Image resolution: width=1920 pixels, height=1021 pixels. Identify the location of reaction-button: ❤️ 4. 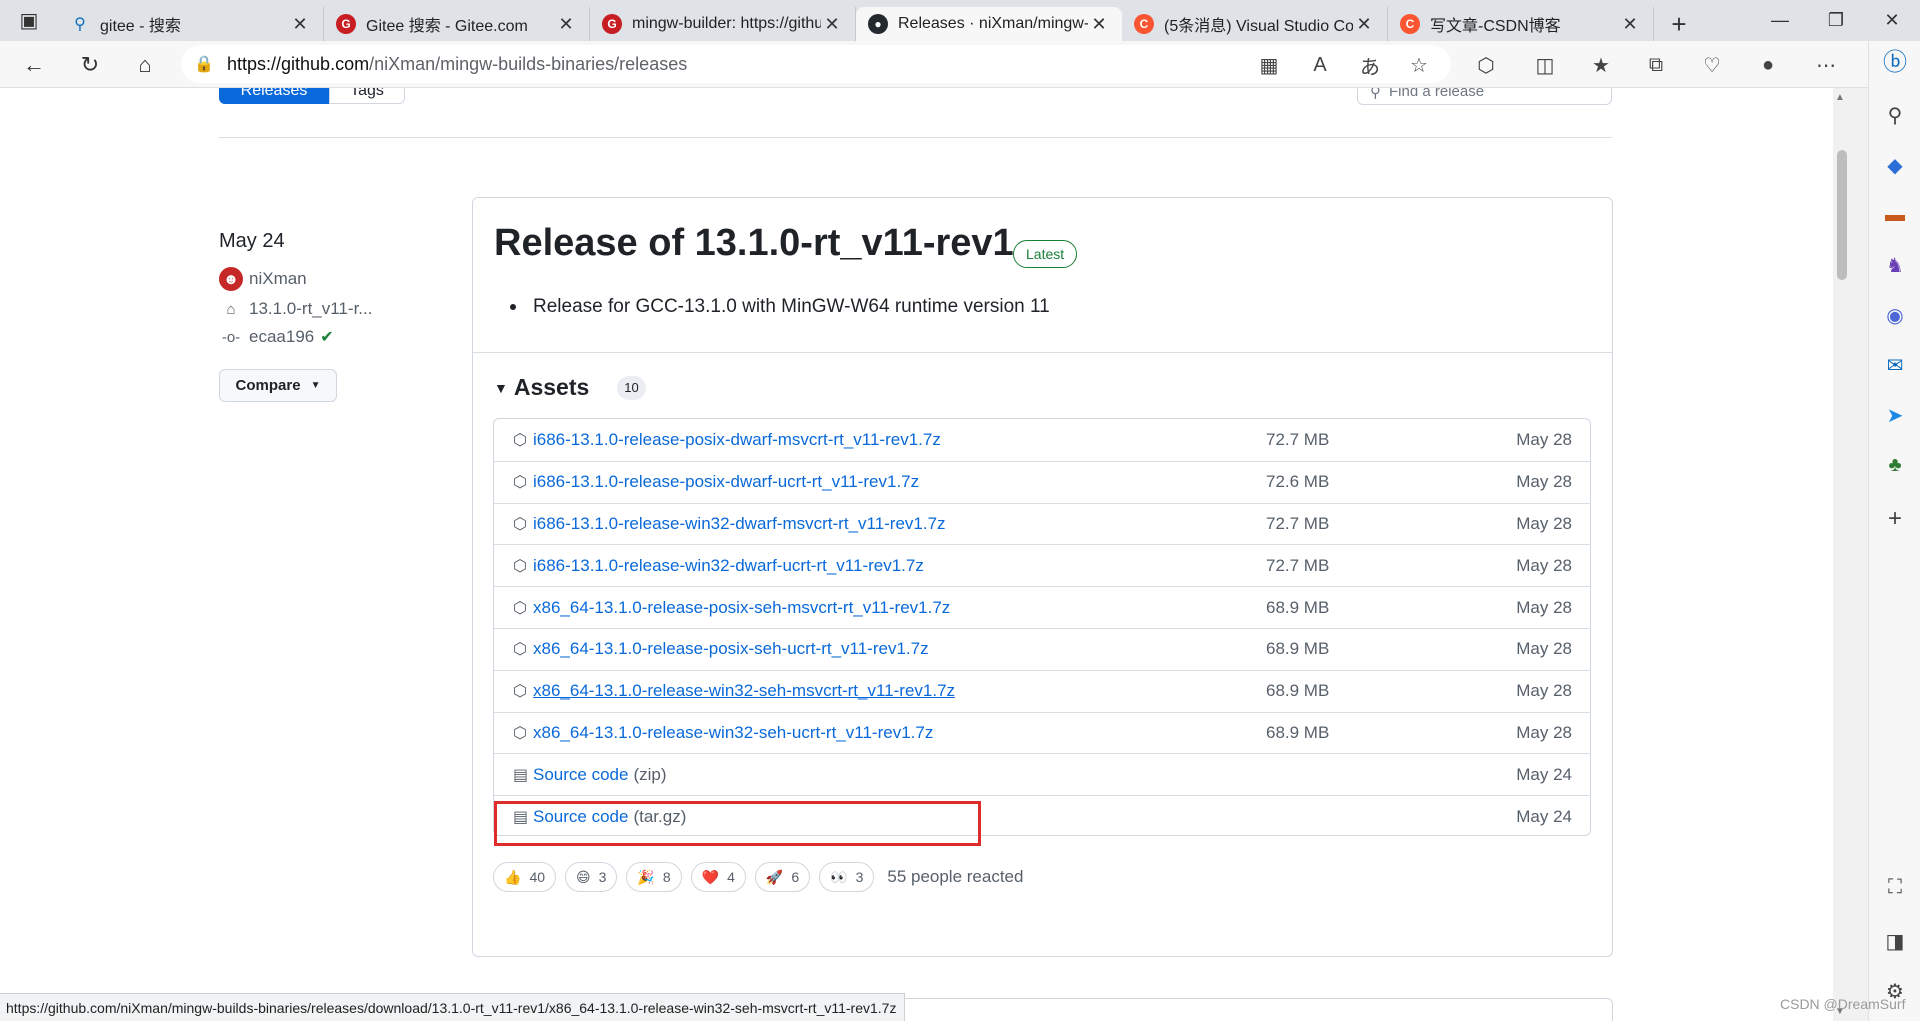
(718, 877).